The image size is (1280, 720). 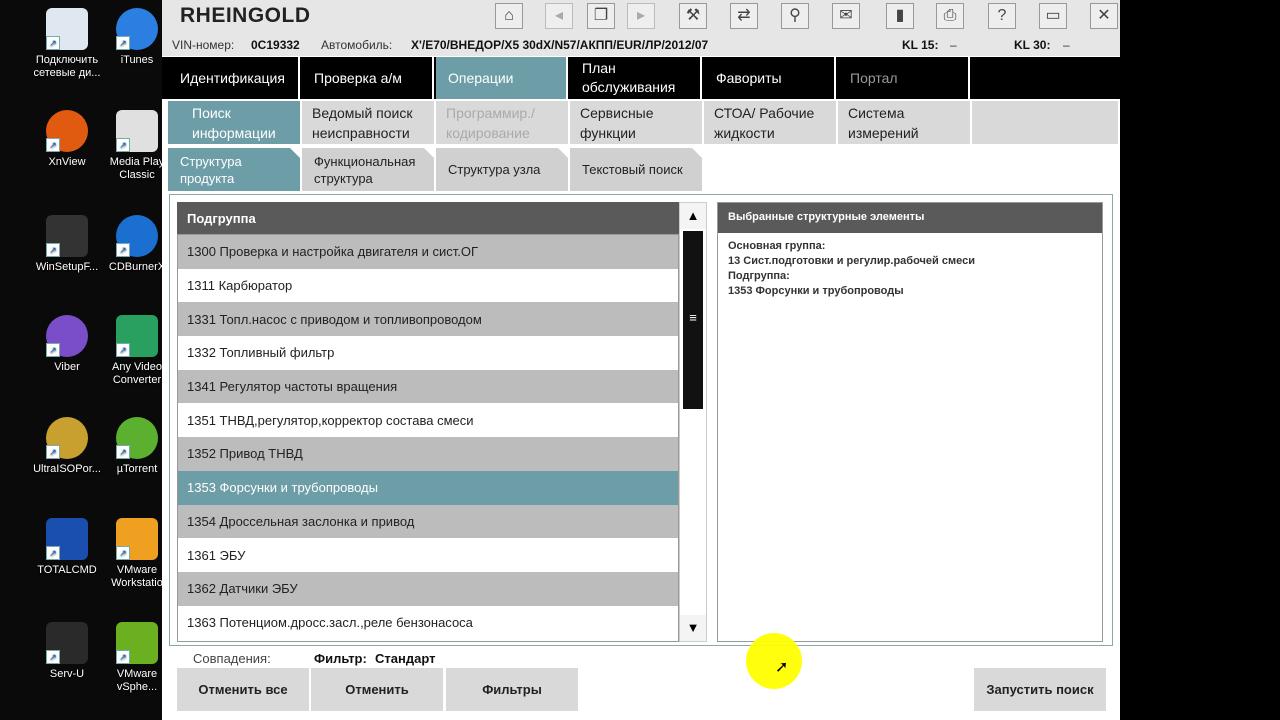 I want to click on kl15-value: –, so click(x=953, y=45).